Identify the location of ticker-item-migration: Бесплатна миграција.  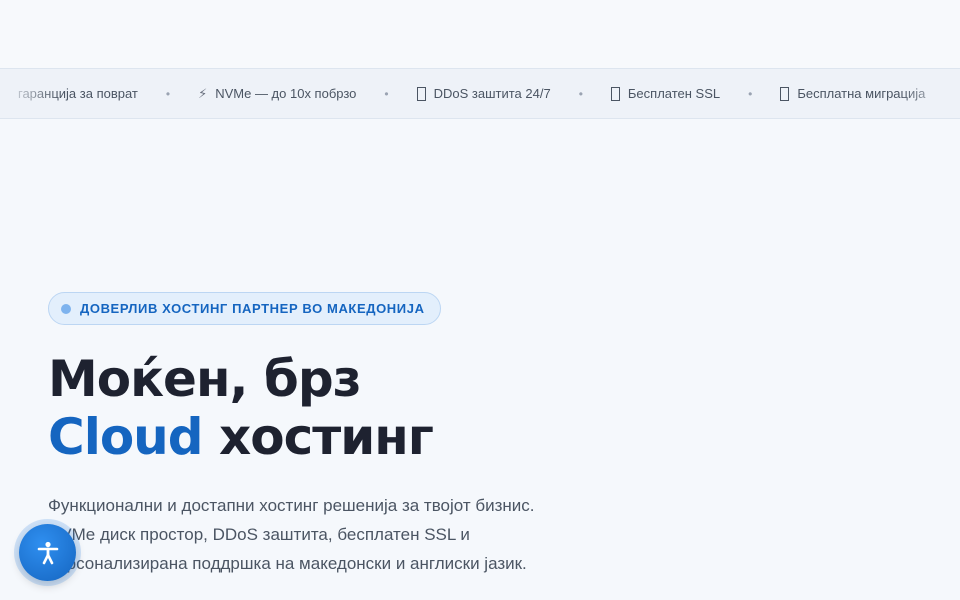
(852, 93).